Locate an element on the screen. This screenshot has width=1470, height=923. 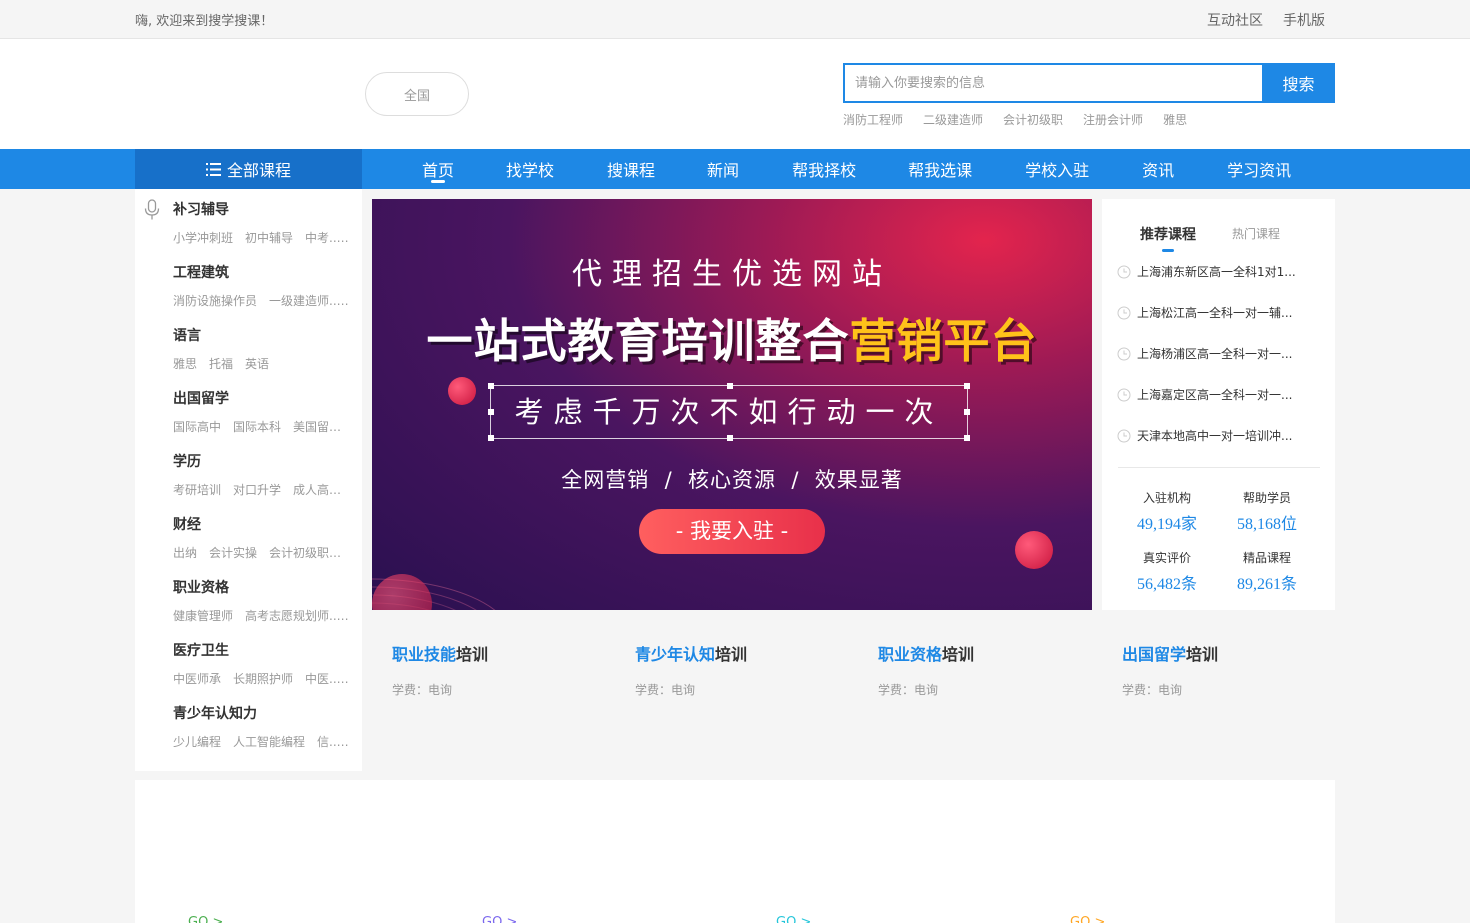
category-sub-link: 国际高中 is located at coordinates (203, 427).